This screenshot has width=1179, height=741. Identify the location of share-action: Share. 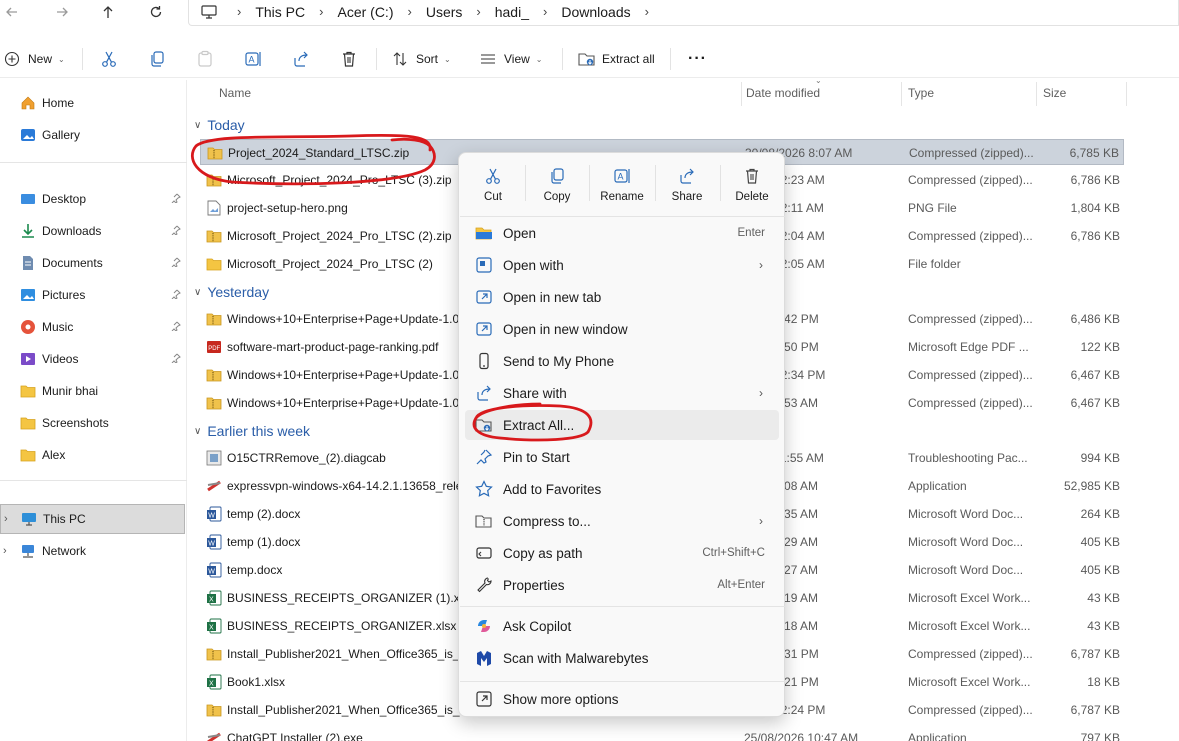
(687, 185).